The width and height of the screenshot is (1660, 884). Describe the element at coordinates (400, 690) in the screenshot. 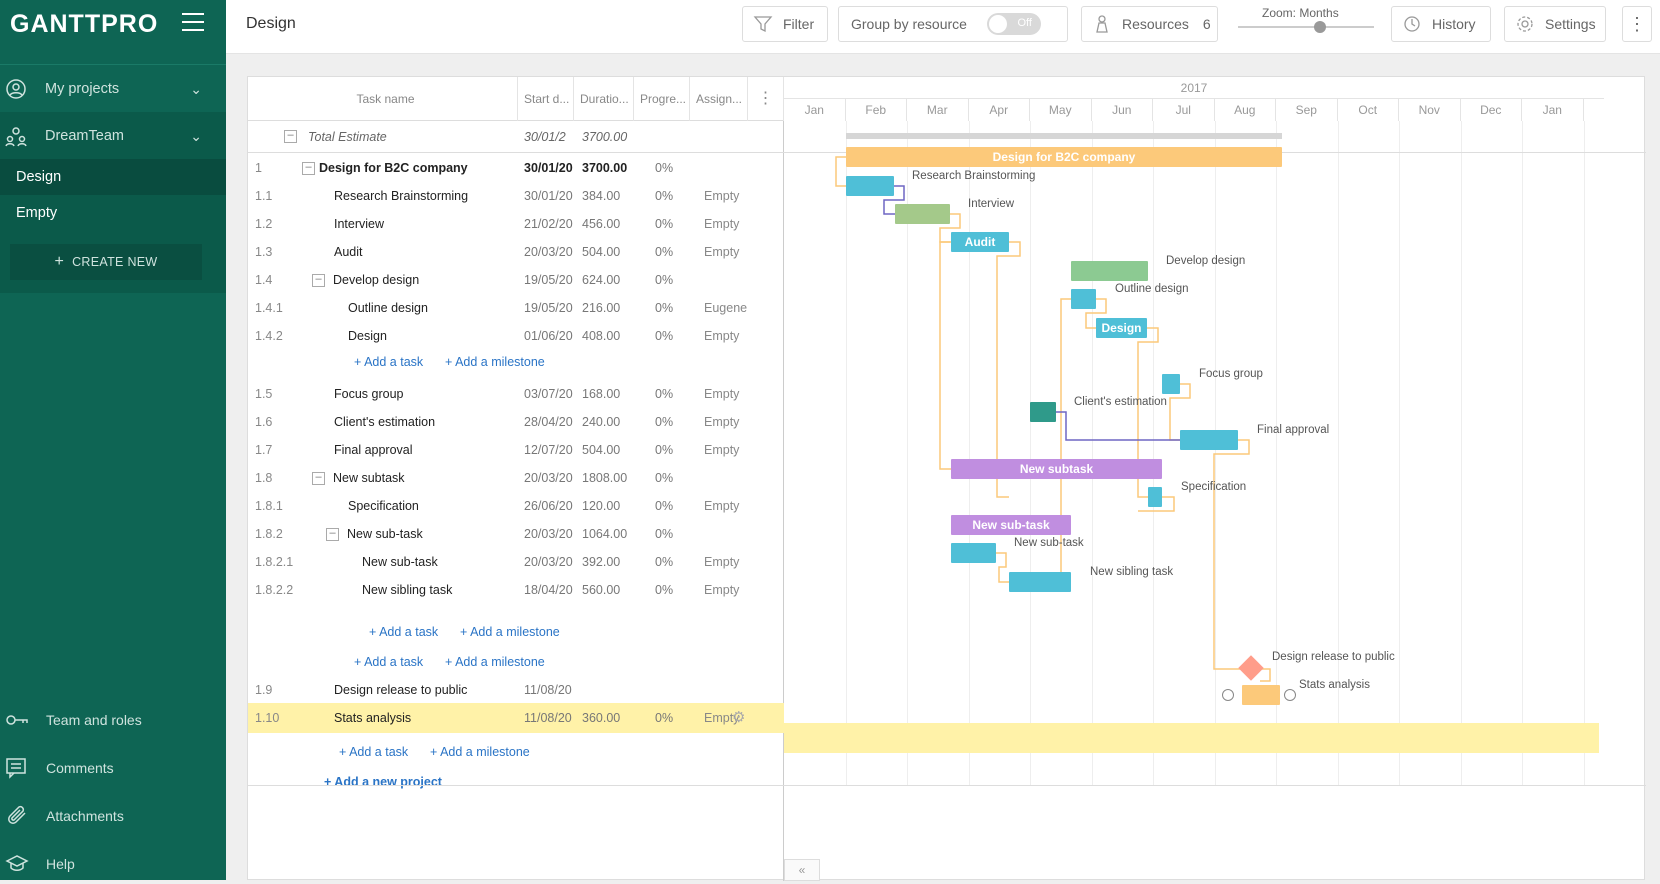

I see `task-name: Design release to public` at that location.